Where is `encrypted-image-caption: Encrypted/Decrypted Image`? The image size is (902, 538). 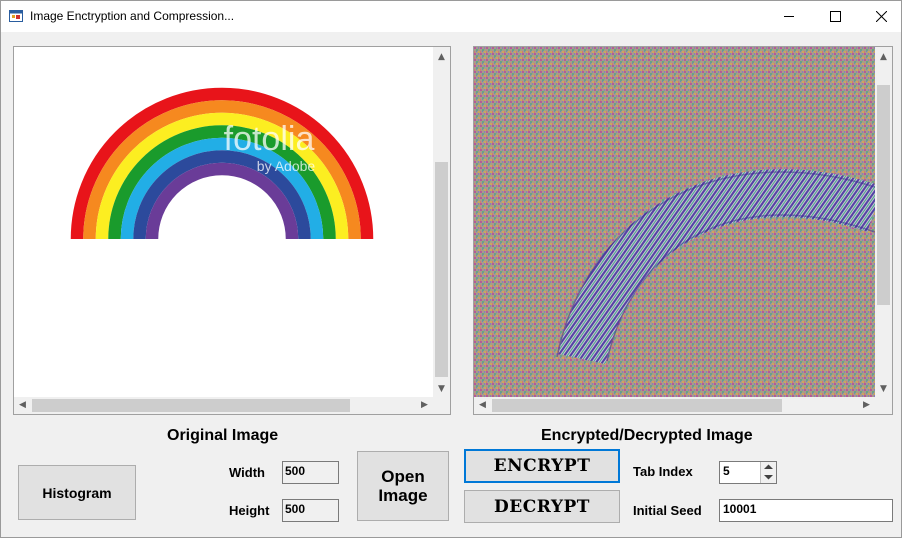
encrypted-image-caption: Encrypted/Decrypted Image is located at coordinates (647, 435).